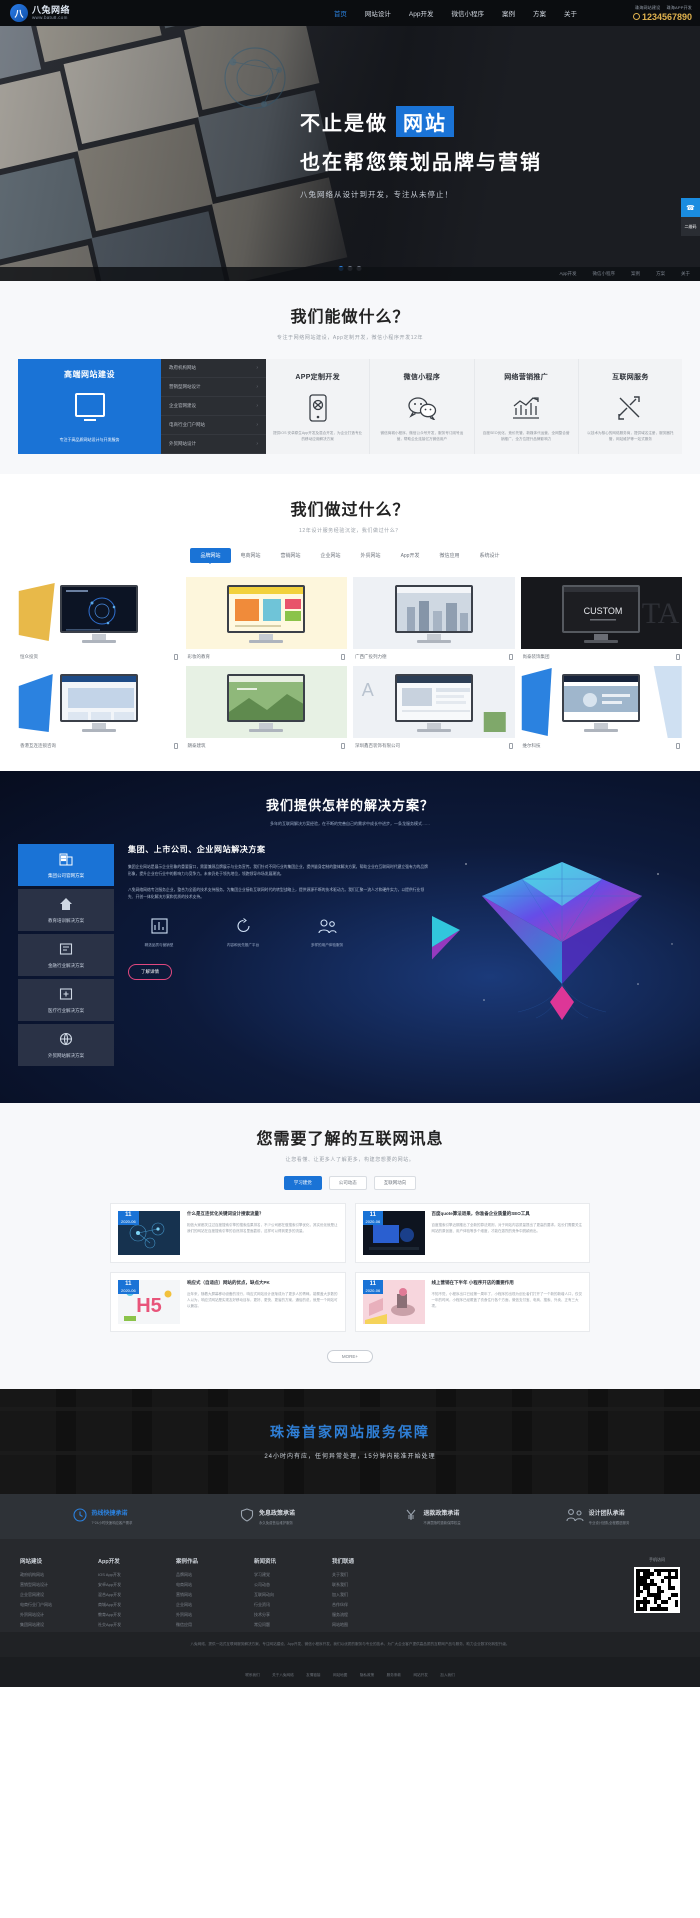 This screenshot has height=1918, width=700. What do you see at coordinates (371, 1595) in the screenshot?
I see `footer-link: 加入我们` at bounding box center [371, 1595].